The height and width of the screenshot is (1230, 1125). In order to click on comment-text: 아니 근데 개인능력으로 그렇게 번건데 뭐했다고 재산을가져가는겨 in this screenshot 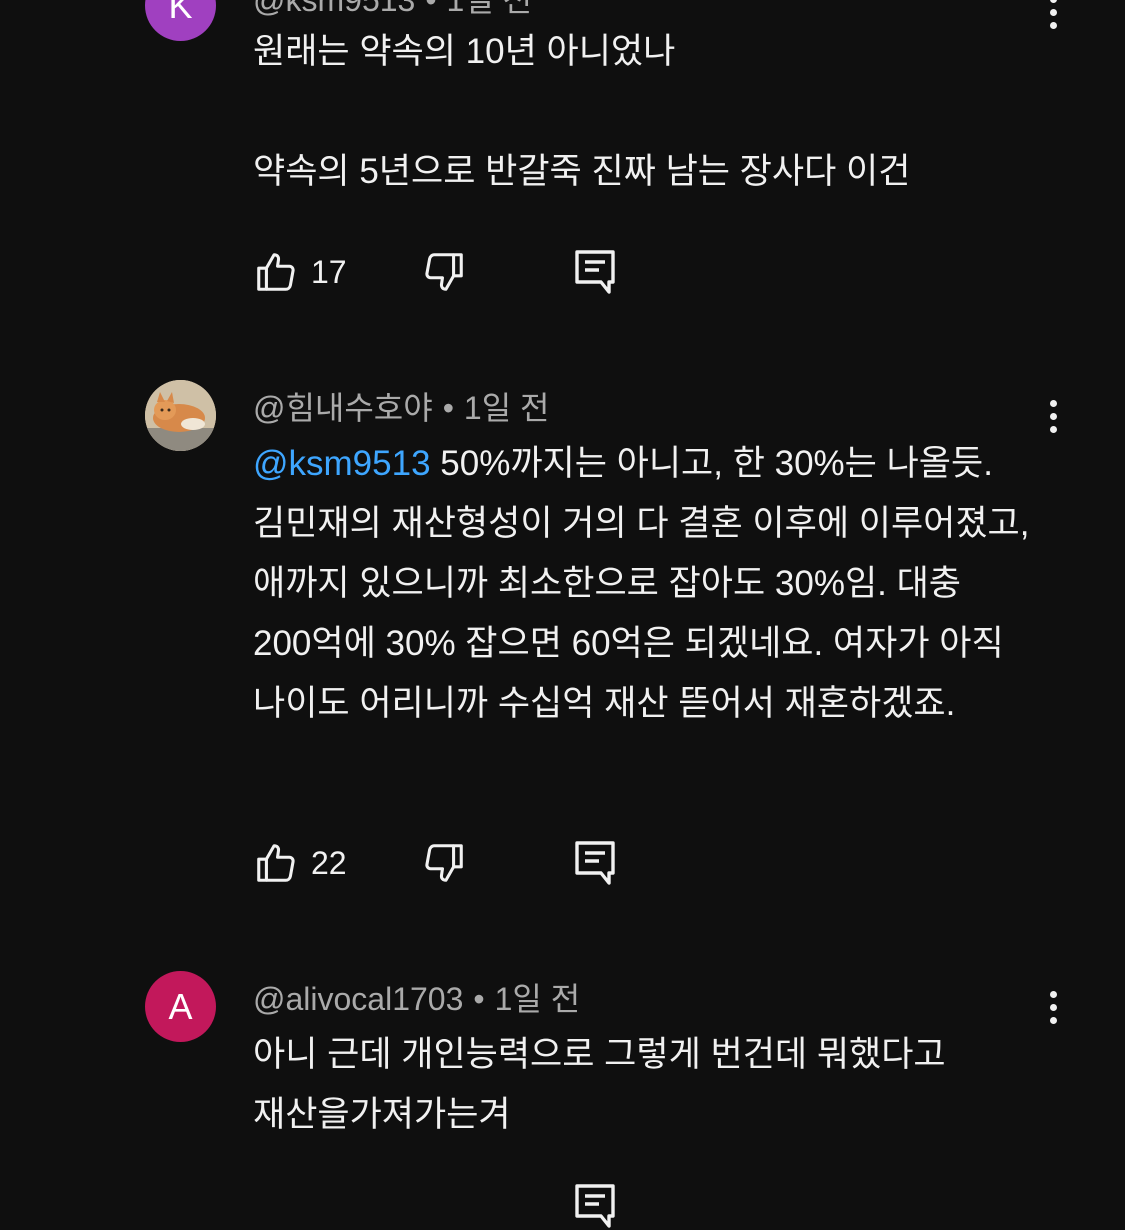, I will do `click(604, 1084)`.